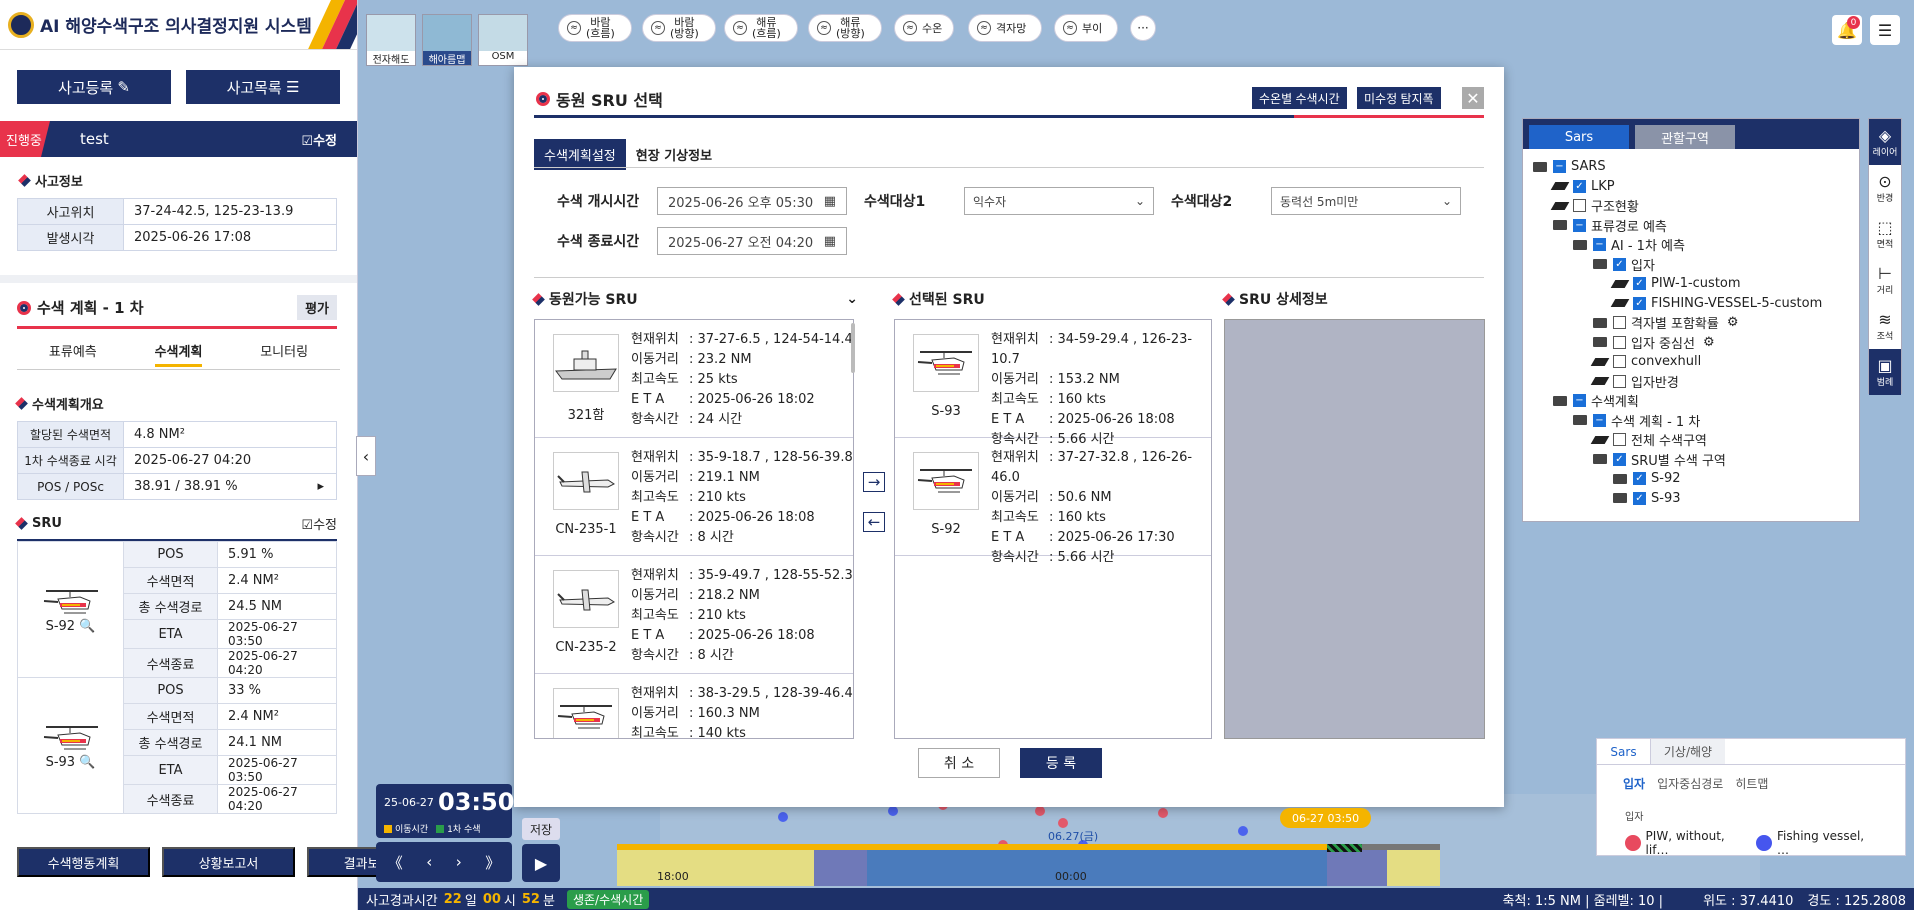 This screenshot has height=910, width=1914. I want to click on action-plan-button: 수색행동계획, so click(83, 862).